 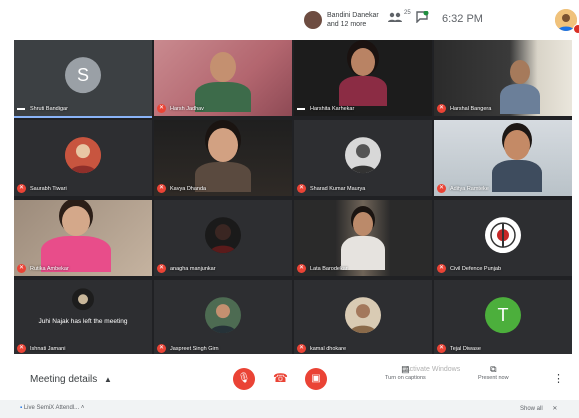 What do you see at coordinates (407, 13) in the screenshot?
I see `participant-count: 25` at bounding box center [407, 13].